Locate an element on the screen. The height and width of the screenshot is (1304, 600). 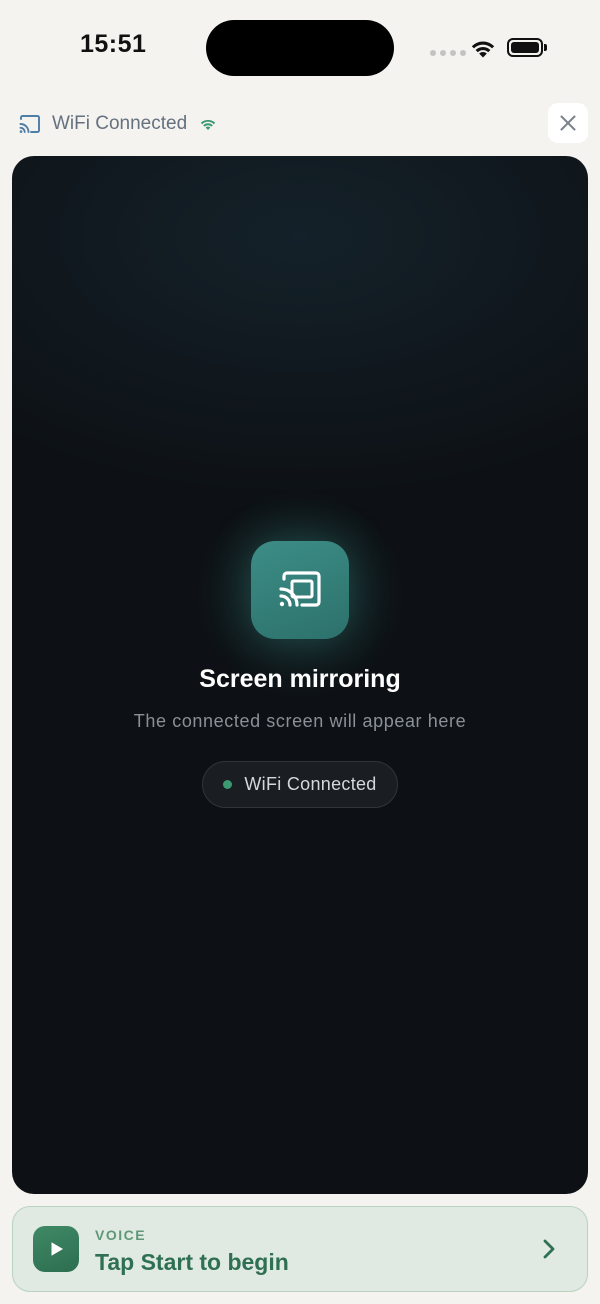
status-time: 15:51 is located at coordinates (113, 44).